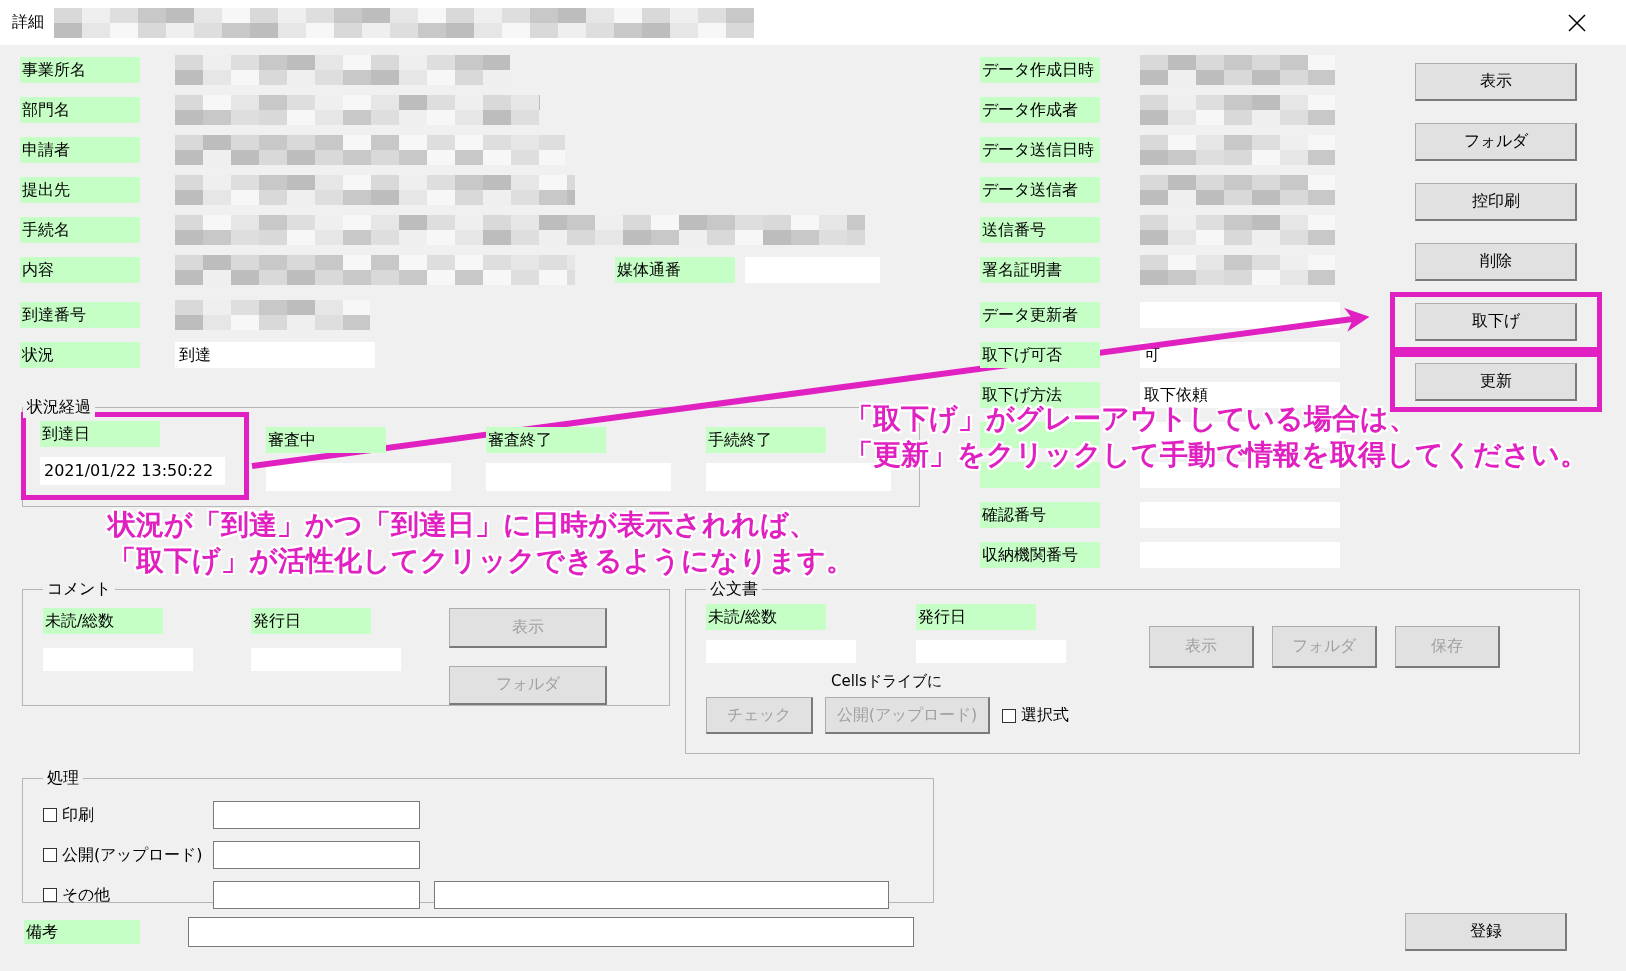 This screenshot has width=1626, height=971. What do you see at coordinates (132, 855) in the screenshot?
I see `checkbox-label: 公開(アップロード)` at bounding box center [132, 855].